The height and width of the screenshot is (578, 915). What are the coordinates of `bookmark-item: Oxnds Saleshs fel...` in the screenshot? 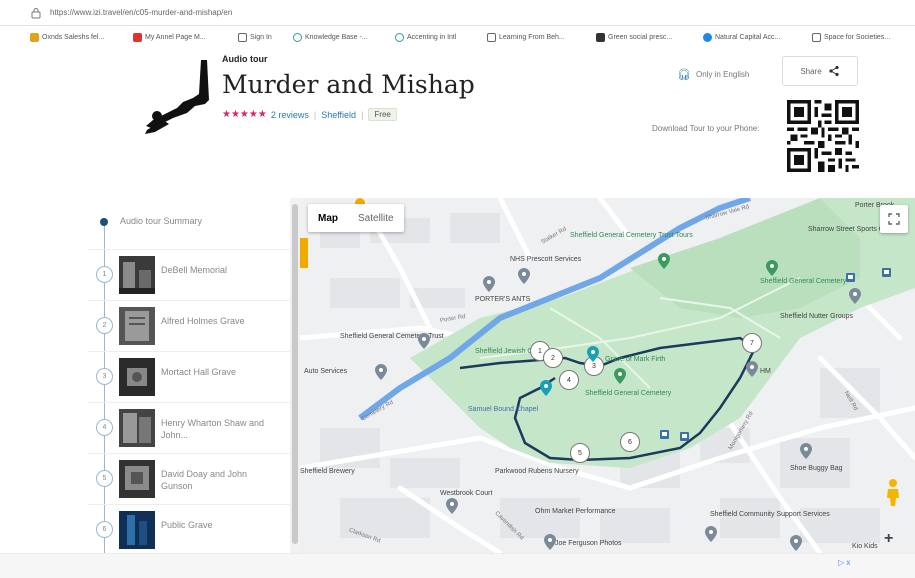 It's located at (67, 37).